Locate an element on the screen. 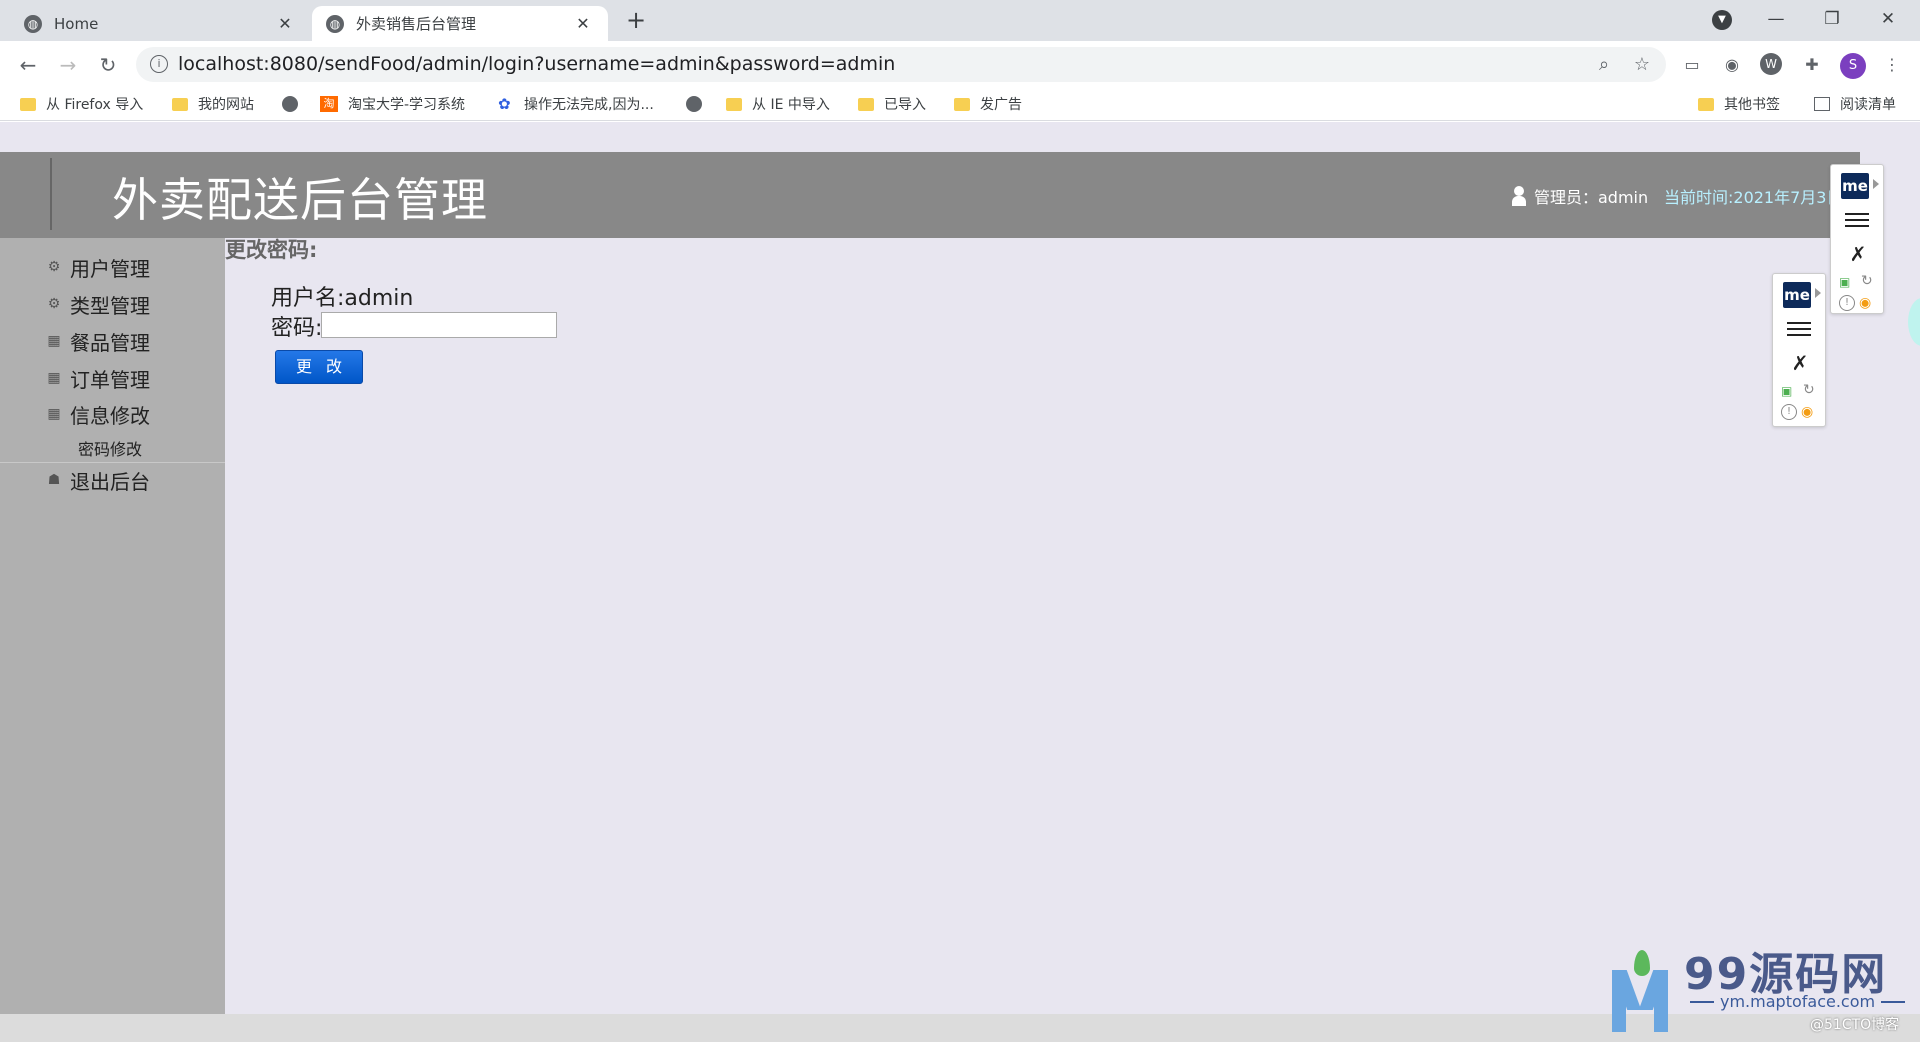 This screenshot has width=1920, height=1042. avatar: S is located at coordinates (1853, 66).